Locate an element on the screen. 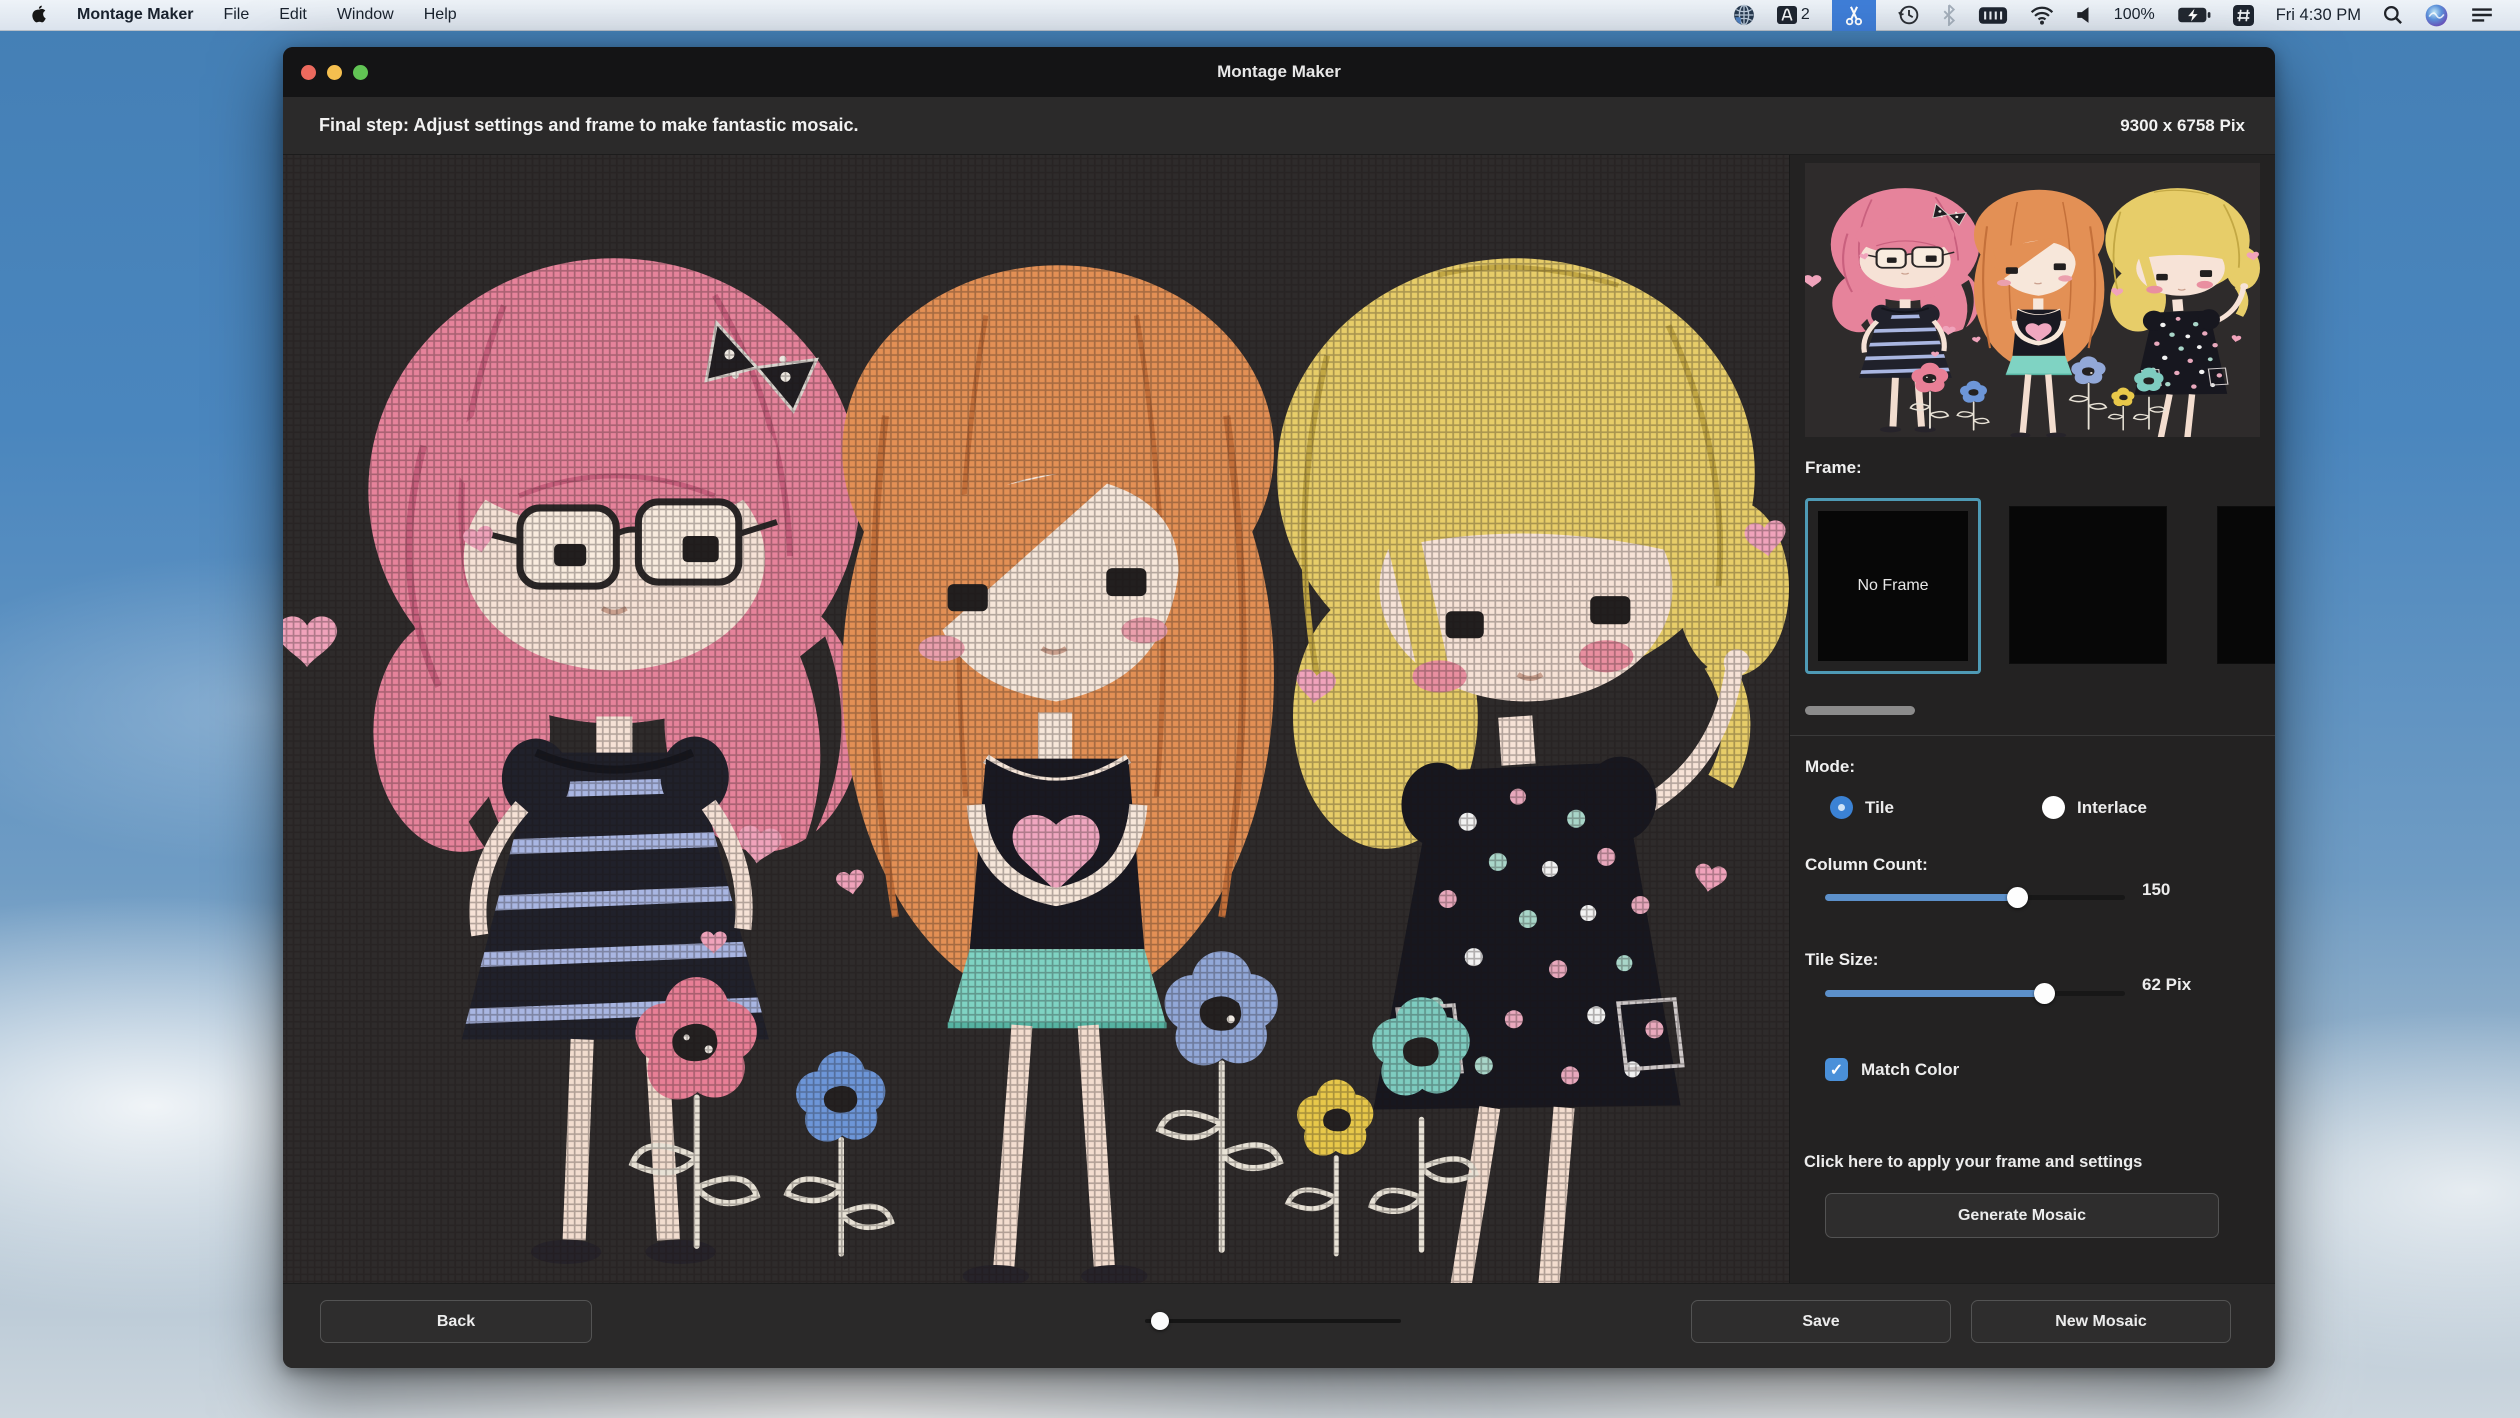  frame-list-scrollbar is located at coordinates (1860, 710).